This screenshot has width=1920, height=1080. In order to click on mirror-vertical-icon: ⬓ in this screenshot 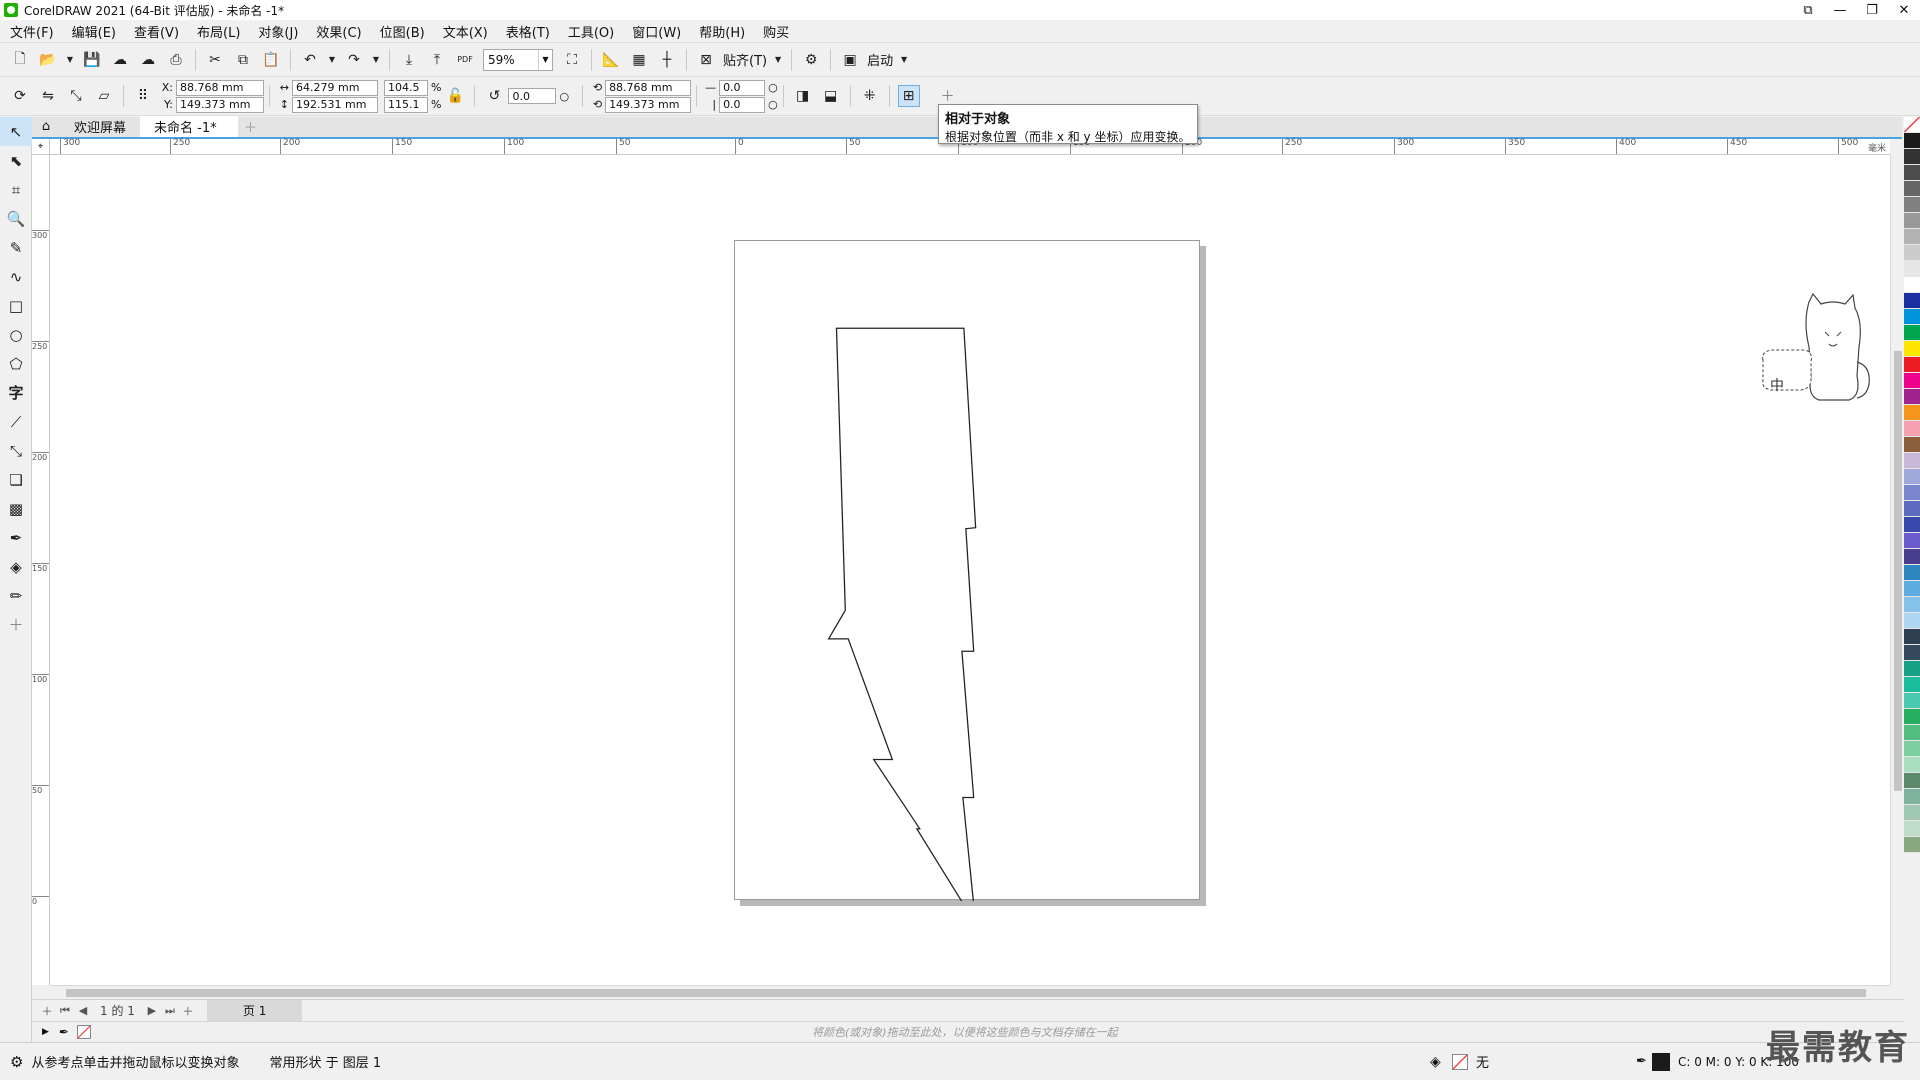, I will do `click(831, 96)`.